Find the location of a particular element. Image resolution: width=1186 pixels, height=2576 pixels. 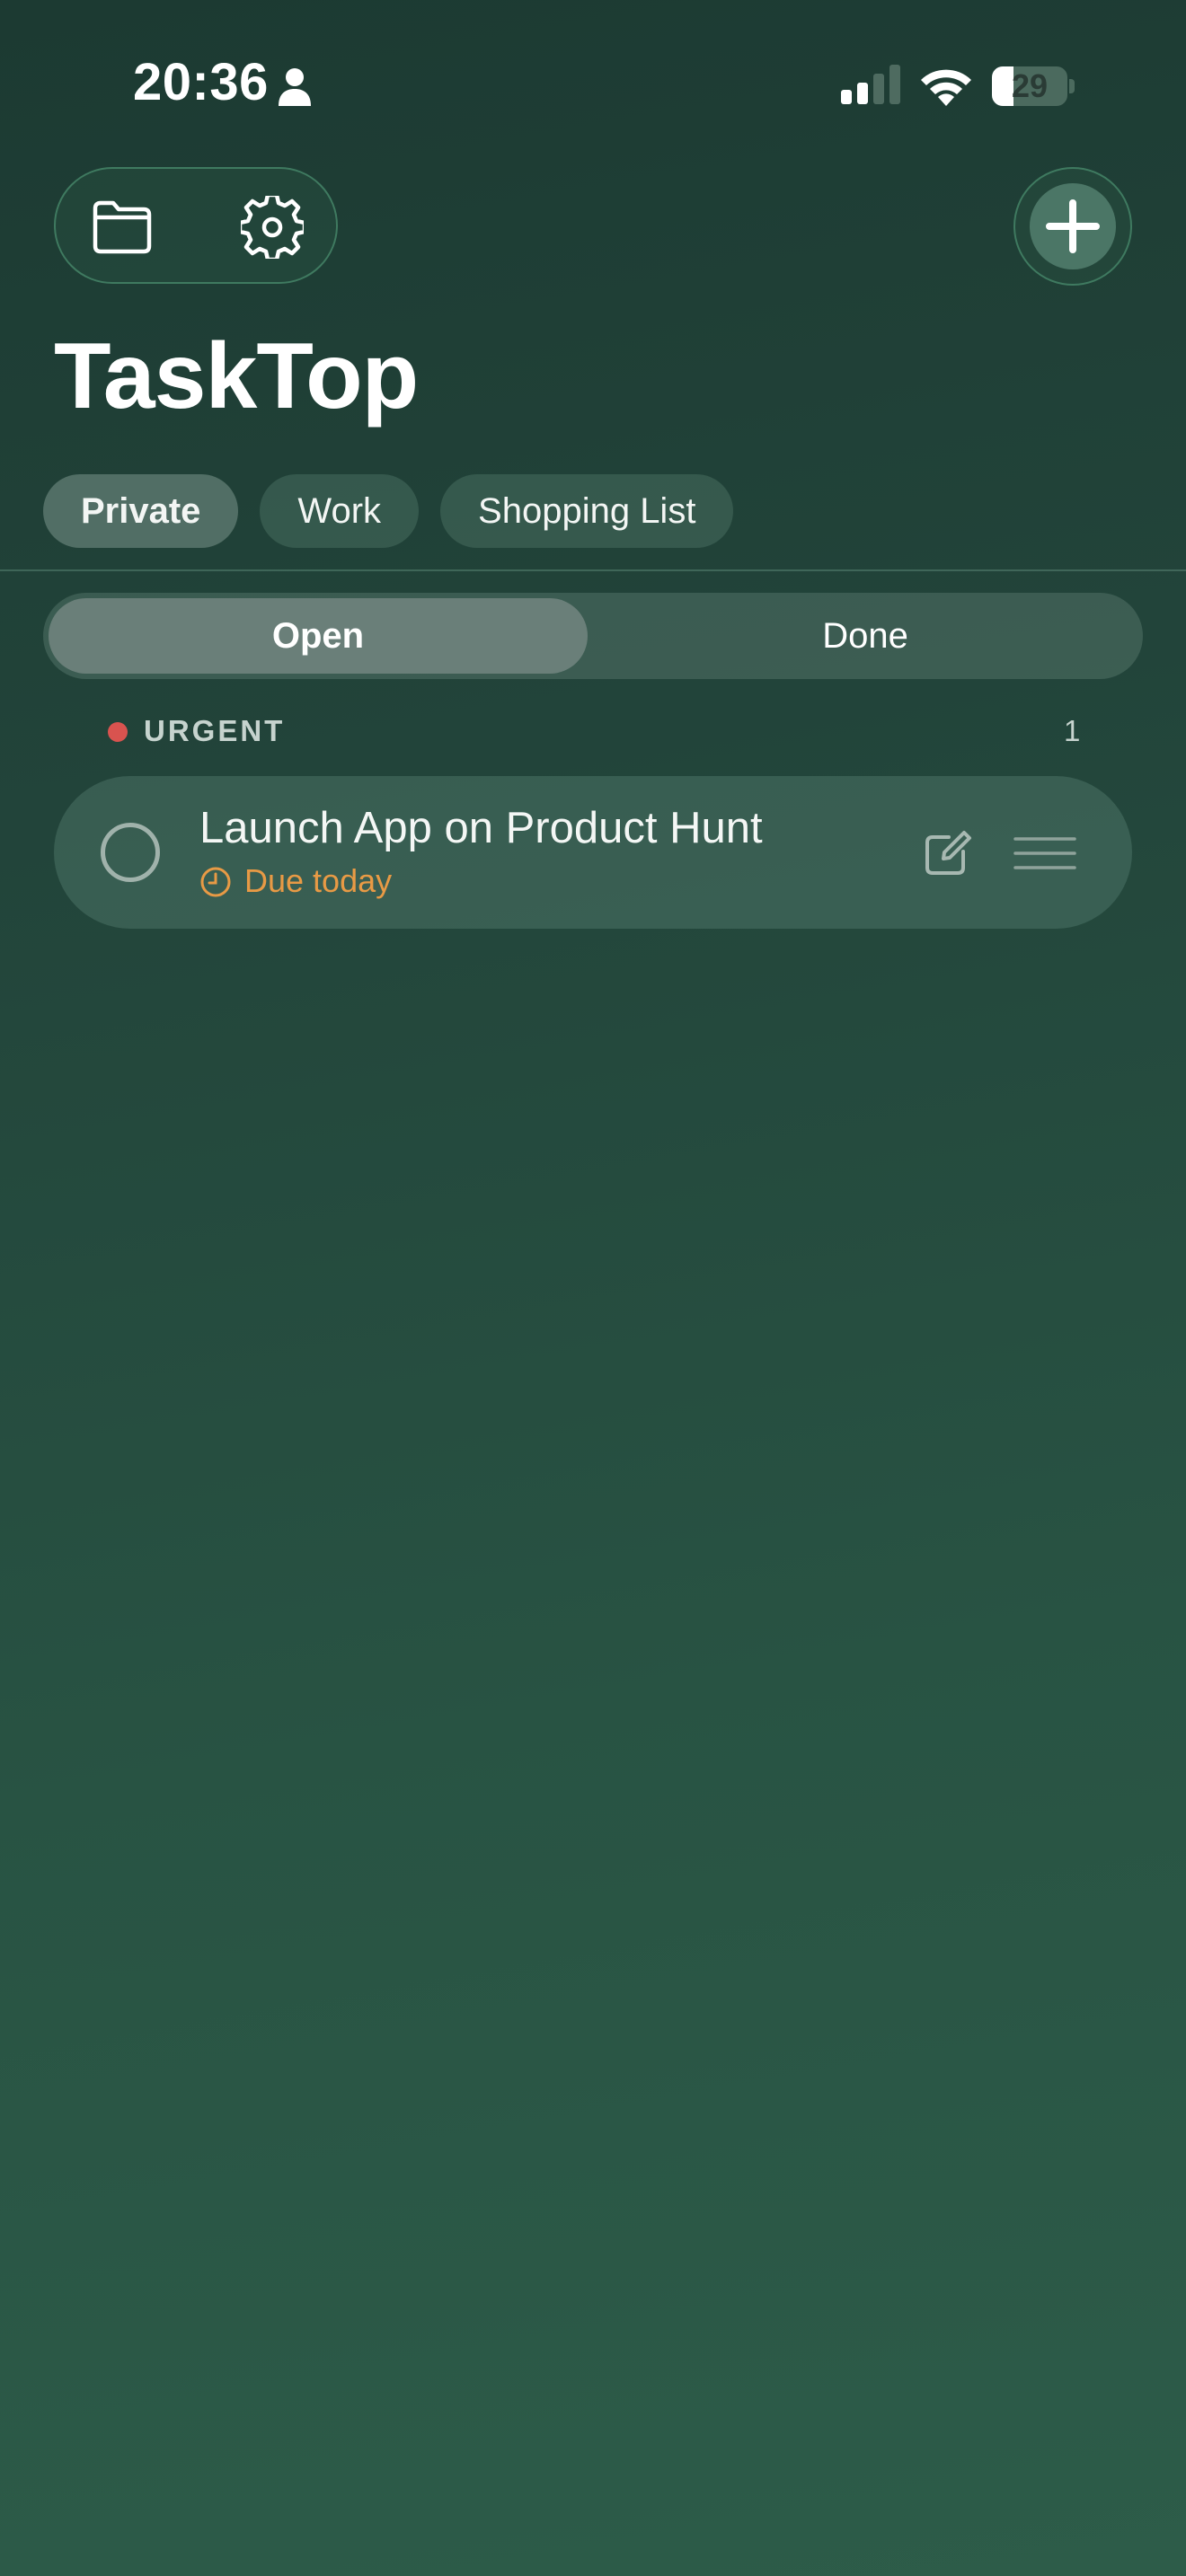

add-button-inner is located at coordinates (1073, 226).